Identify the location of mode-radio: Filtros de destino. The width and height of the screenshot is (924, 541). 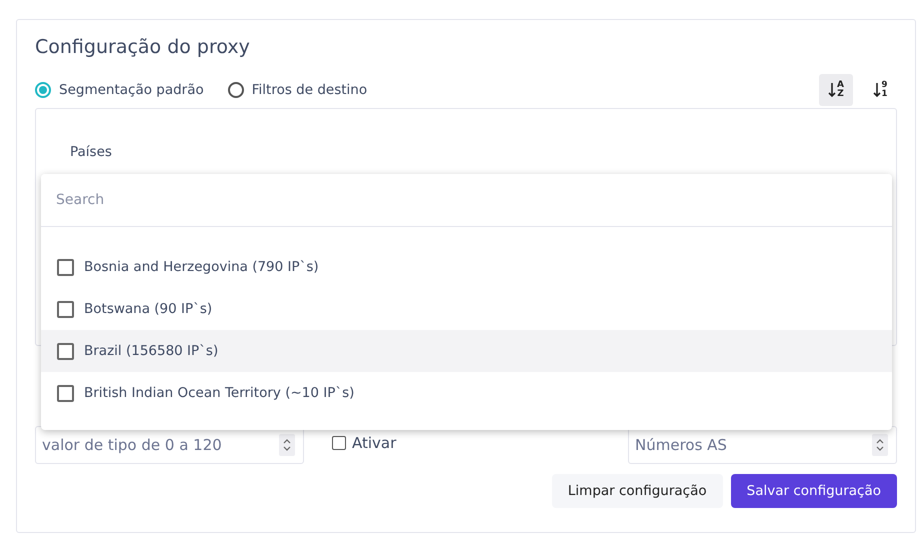
(298, 90).